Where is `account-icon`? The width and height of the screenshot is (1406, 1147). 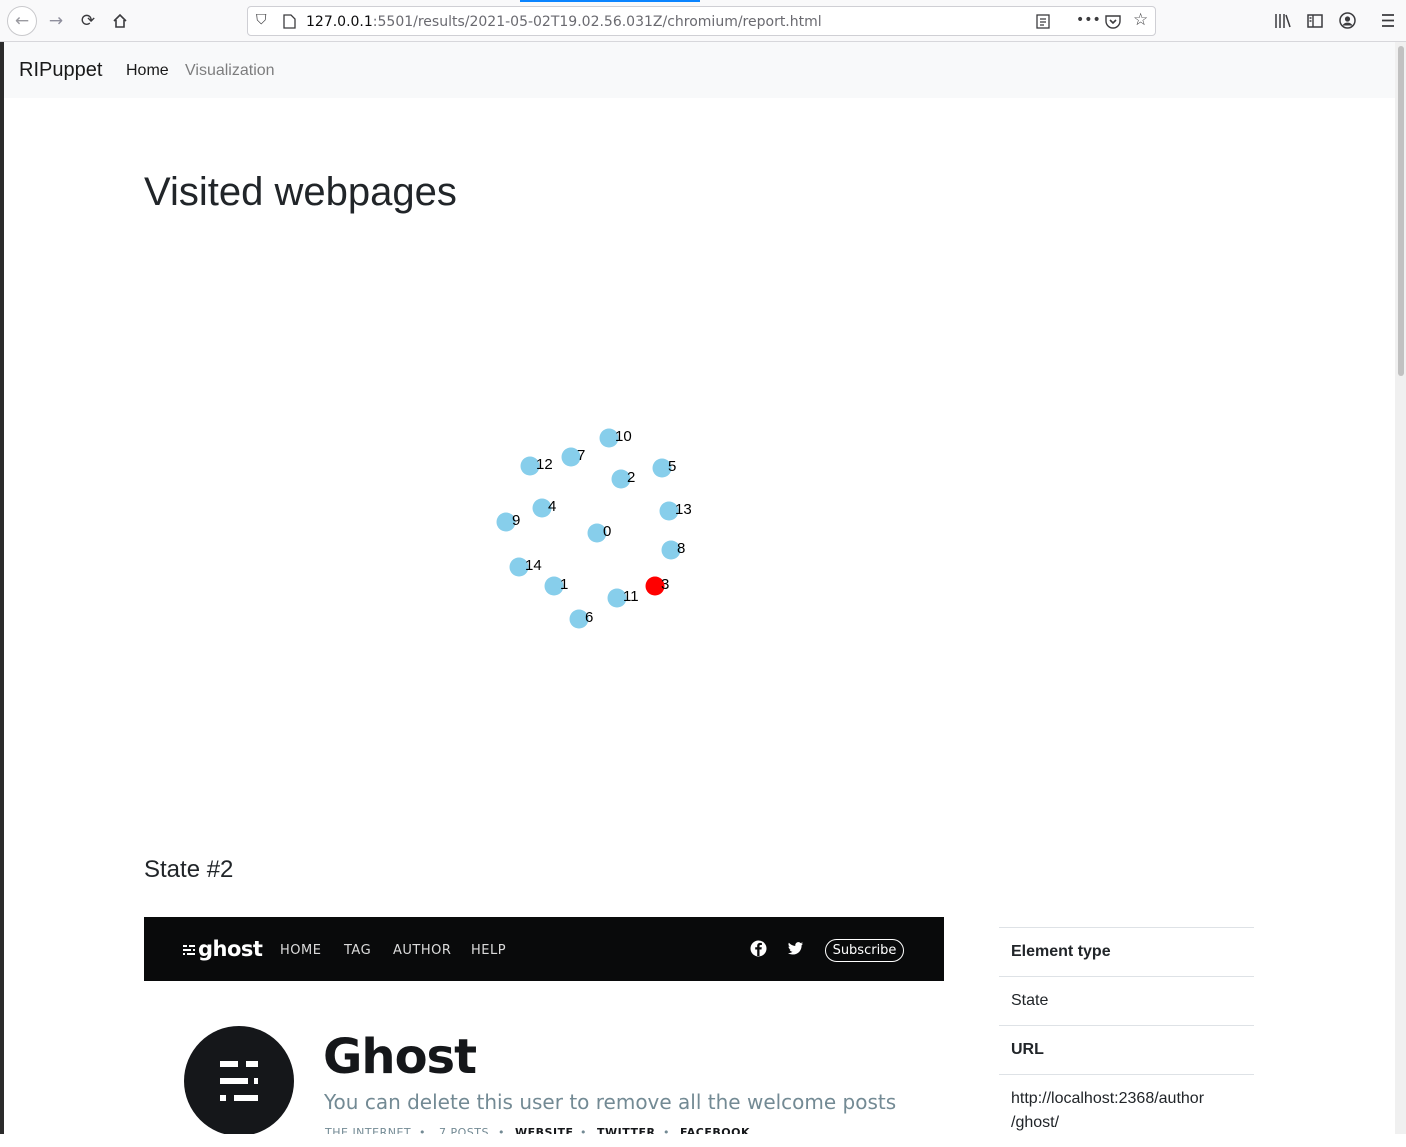
account-icon is located at coordinates (1347, 20).